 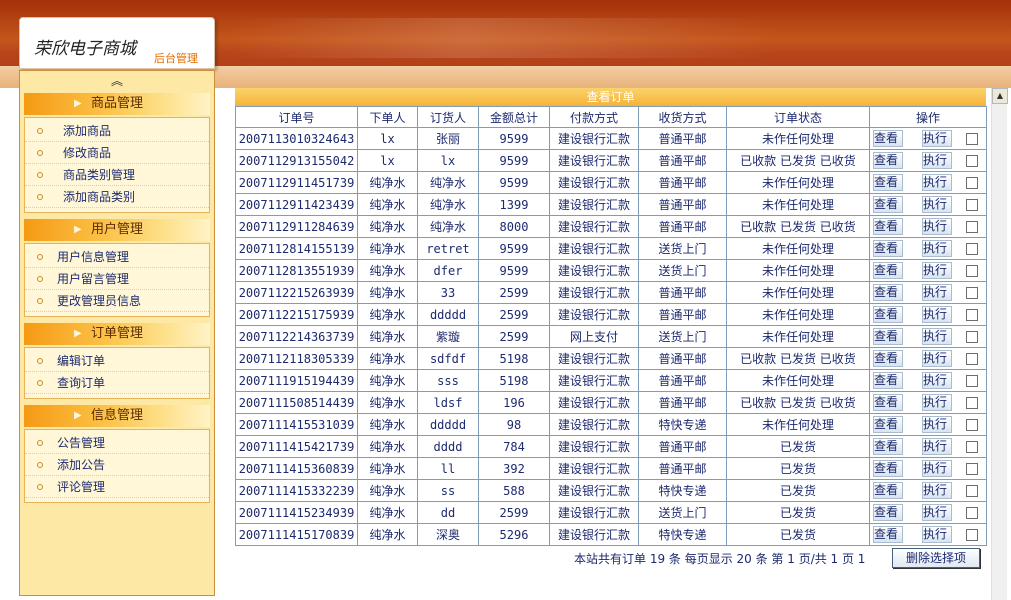 I want to click on menu-group-header: ▶ 信息管理, so click(x=117, y=416).